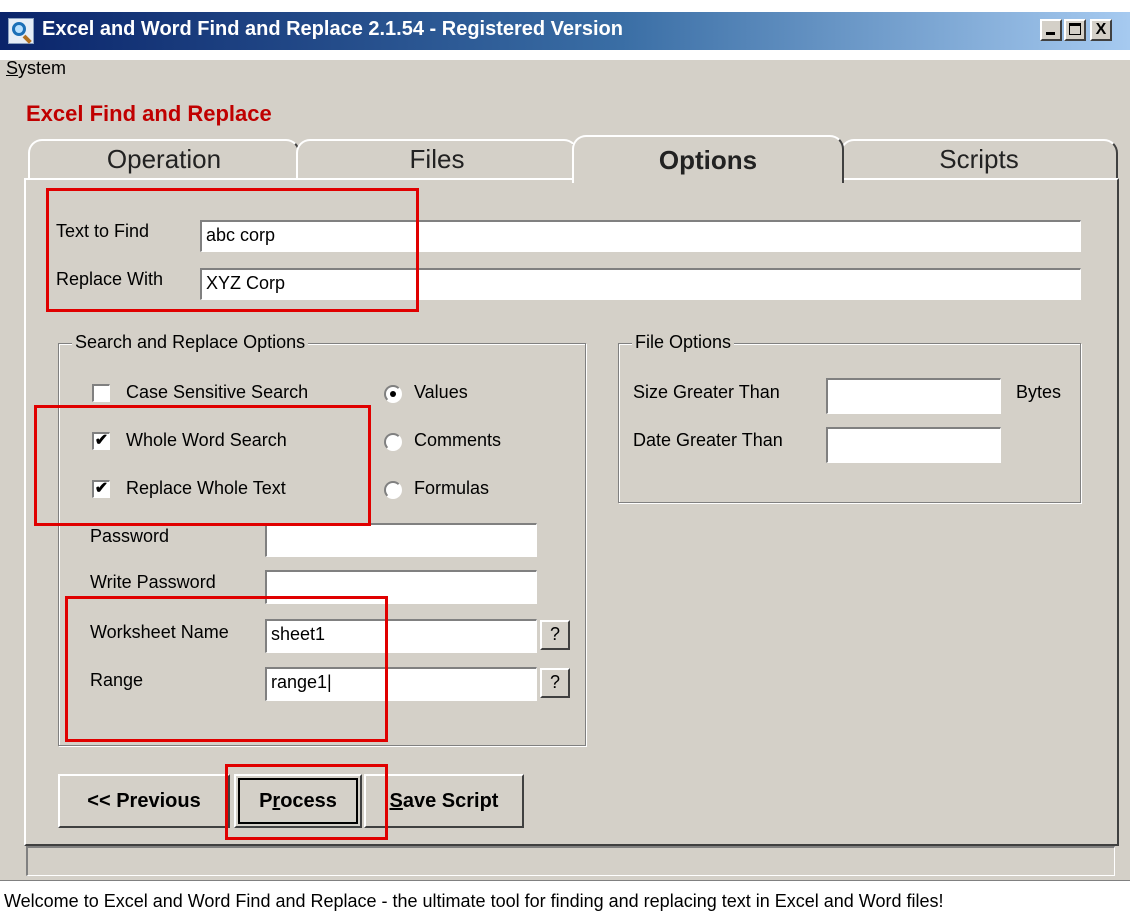  What do you see at coordinates (144, 801) in the screenshot?
I see `previous-button: << Previous` at bounding box center [144, 801].